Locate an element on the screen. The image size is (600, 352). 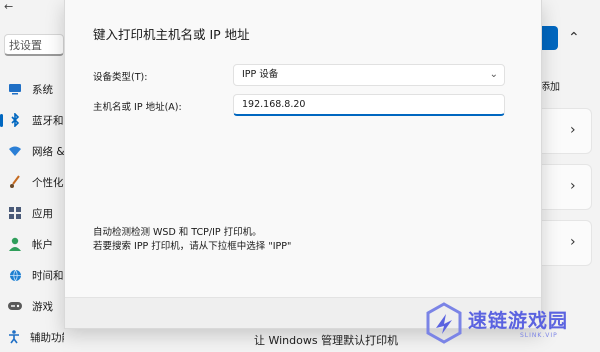
sidebar-item-bluetooth: 蓝牙和 is located at coordinates (32, 120).